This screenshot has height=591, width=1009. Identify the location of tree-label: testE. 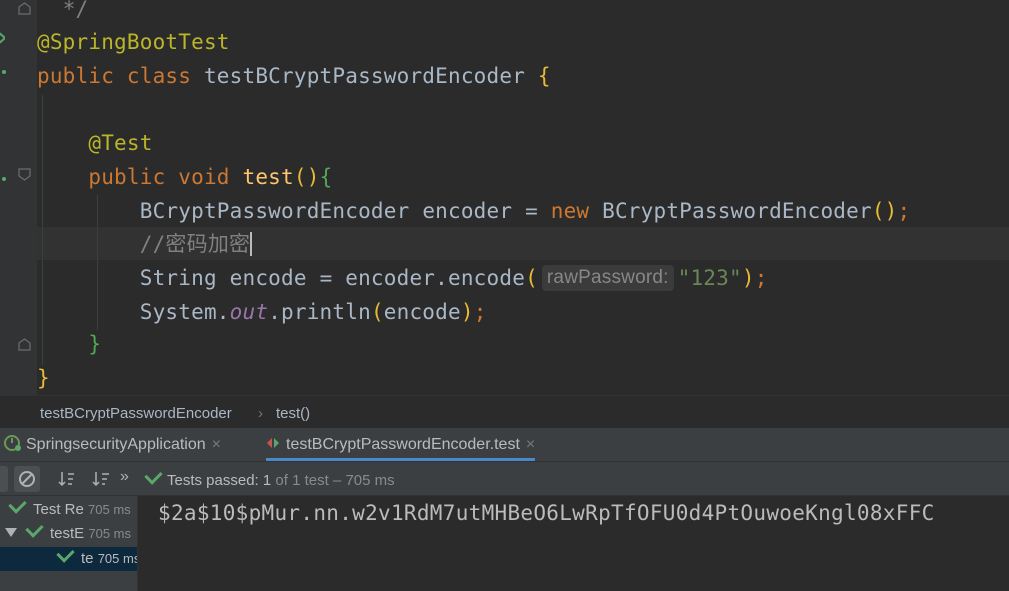
(67, 533).